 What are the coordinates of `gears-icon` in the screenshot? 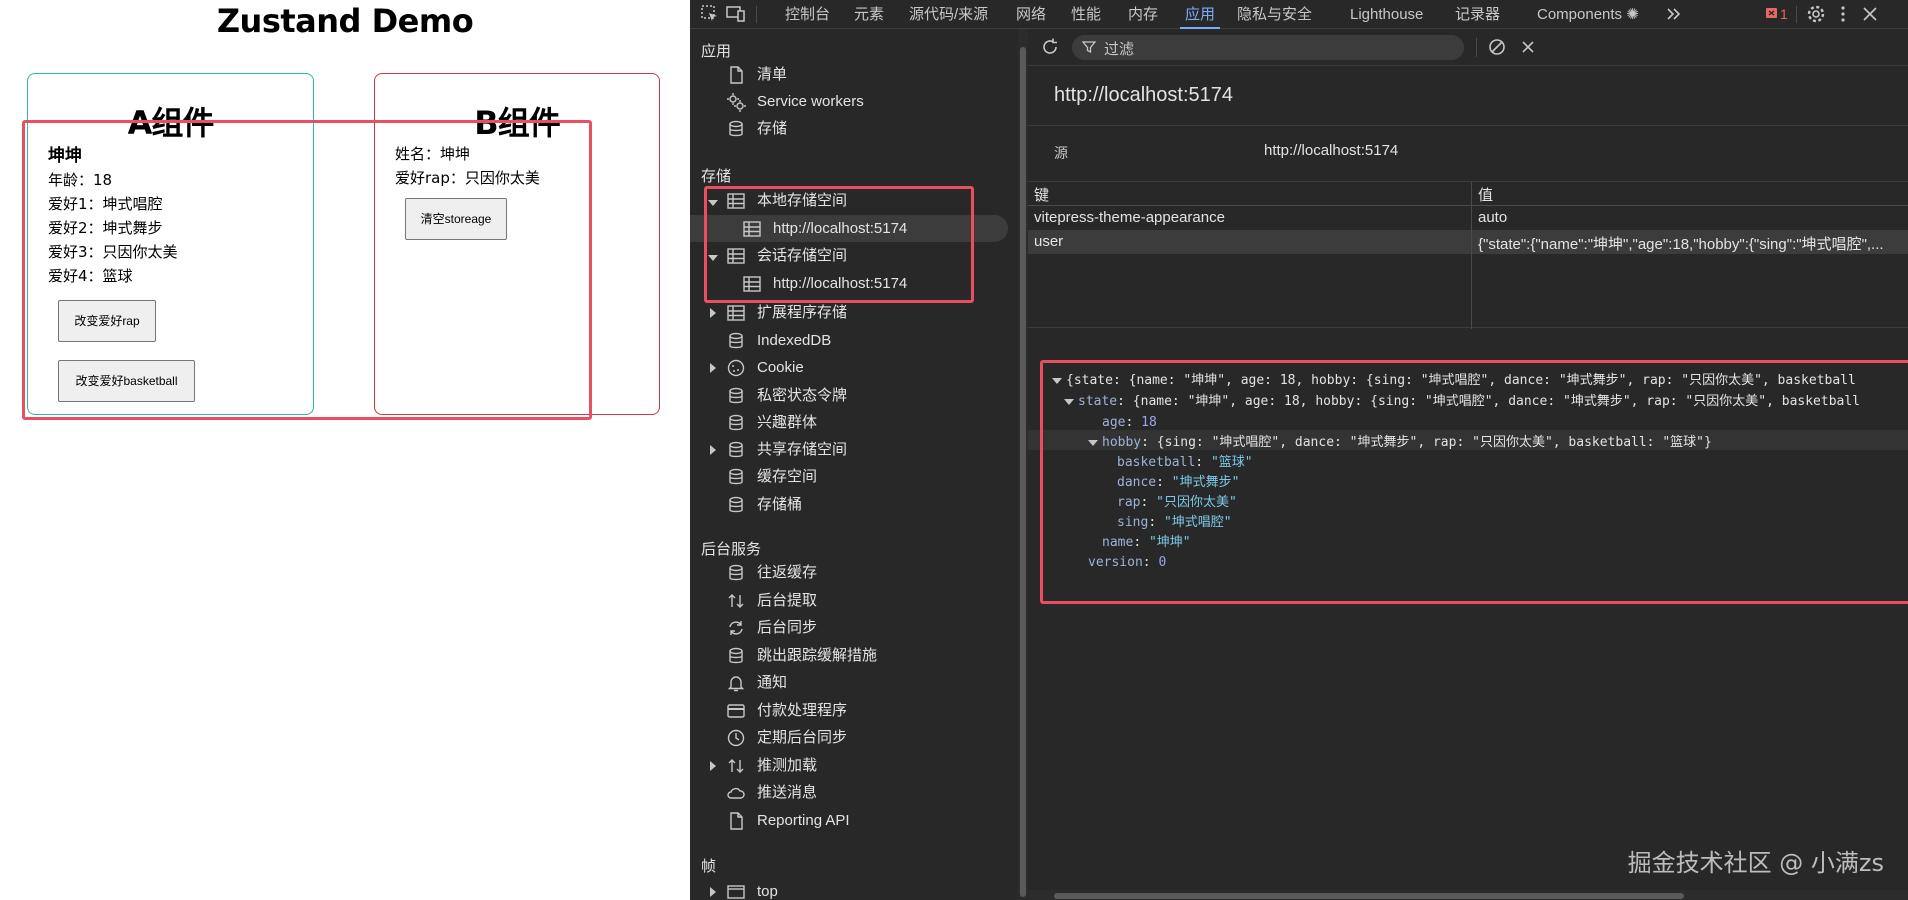 It's located at (736, 102).